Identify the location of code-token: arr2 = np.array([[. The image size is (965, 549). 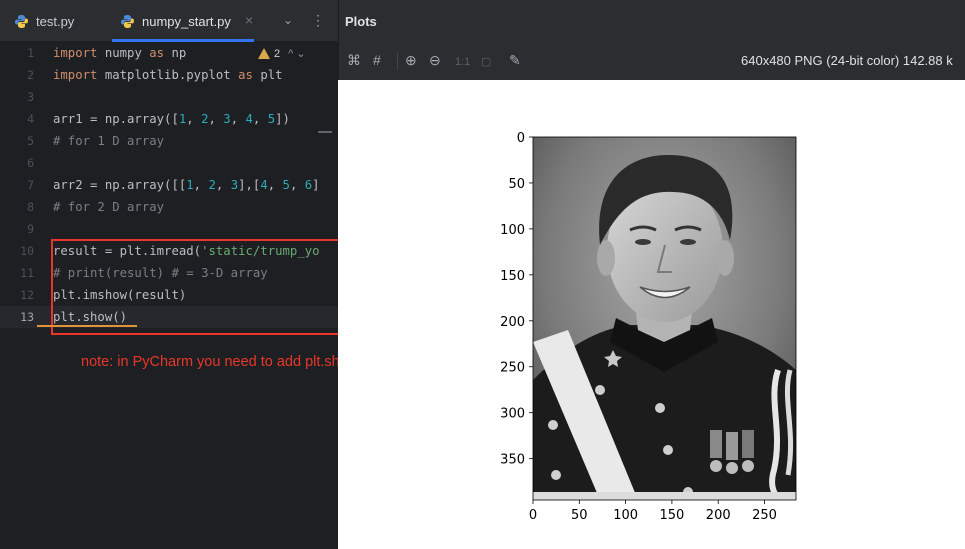
(120, 185).